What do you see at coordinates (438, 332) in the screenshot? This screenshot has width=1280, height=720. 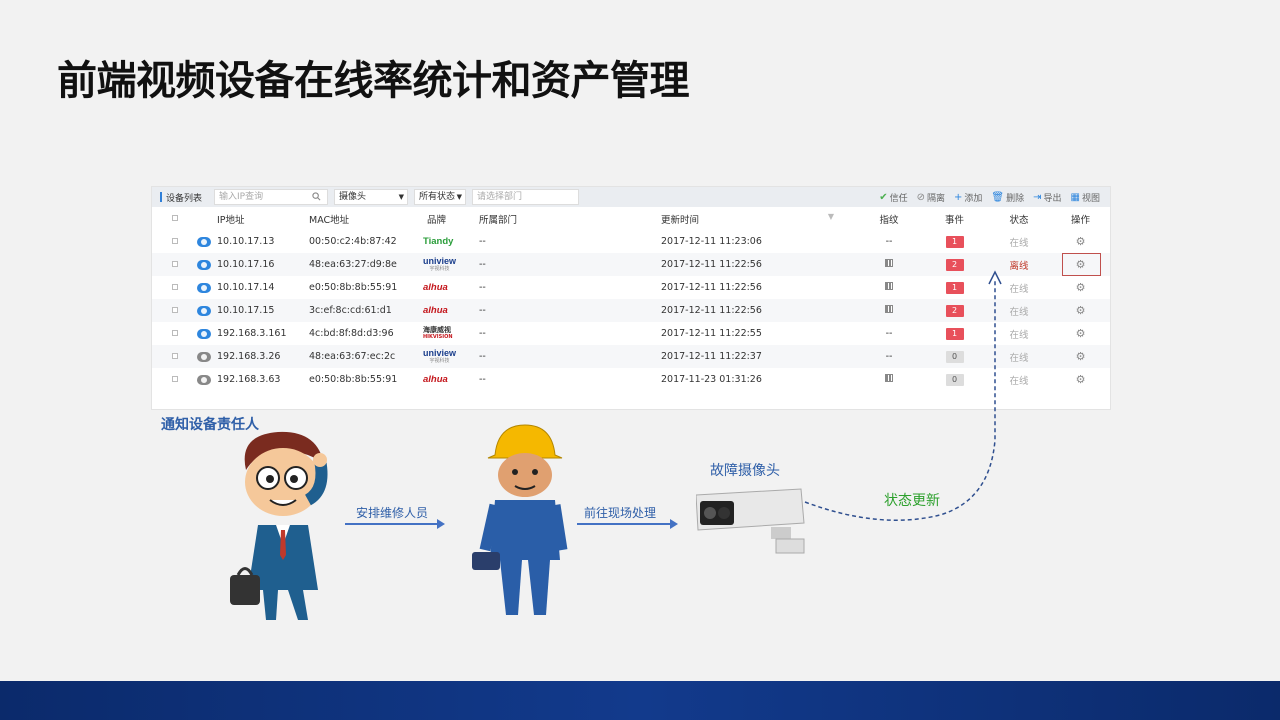 I see `brand-logo: 海康威视 HIKVISION` at bounding box center [438, 332].